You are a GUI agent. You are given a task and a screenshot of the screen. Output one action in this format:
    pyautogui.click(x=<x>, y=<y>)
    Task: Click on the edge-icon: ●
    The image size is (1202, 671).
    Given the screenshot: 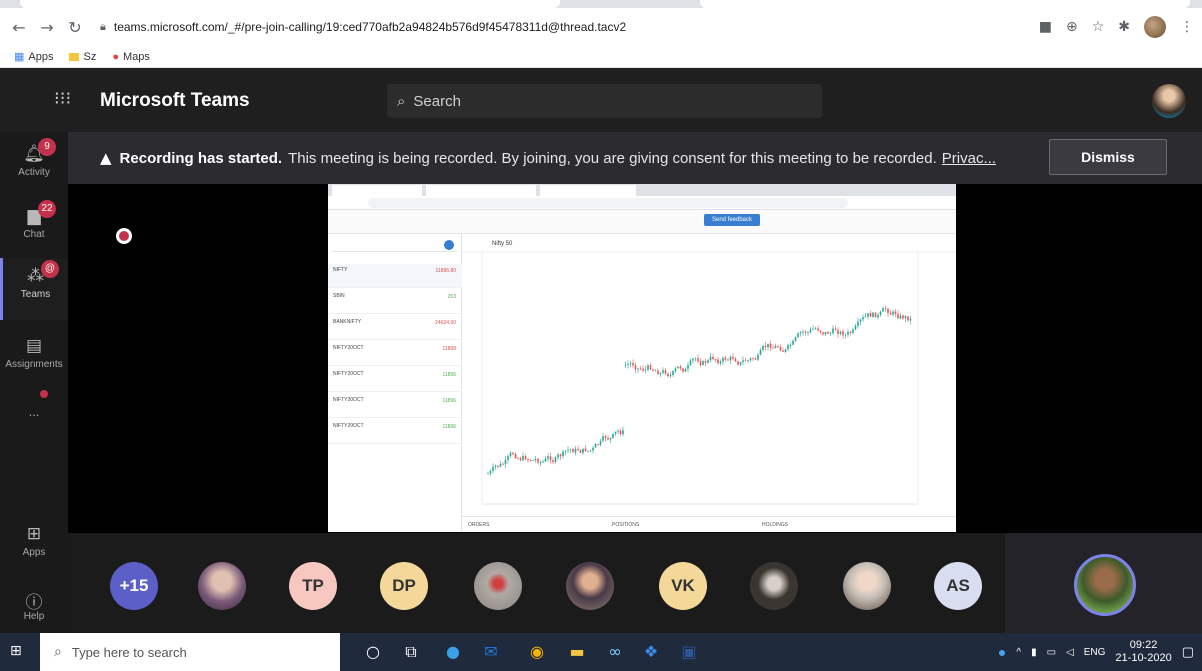 What is the action you would take?
    pyautogui.click(x=453, y=652)
    